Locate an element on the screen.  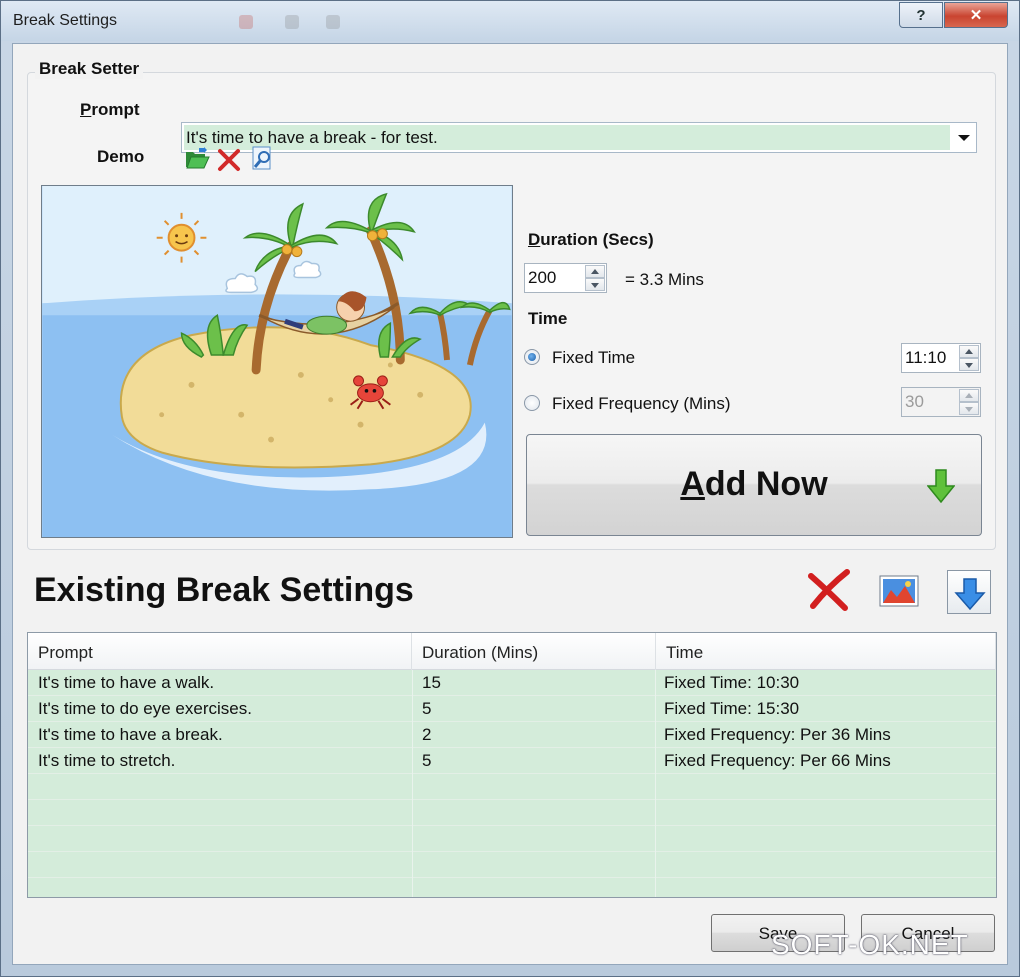
row-prompt: It's time to do eye exercises. is located at coordinates (145, 708).